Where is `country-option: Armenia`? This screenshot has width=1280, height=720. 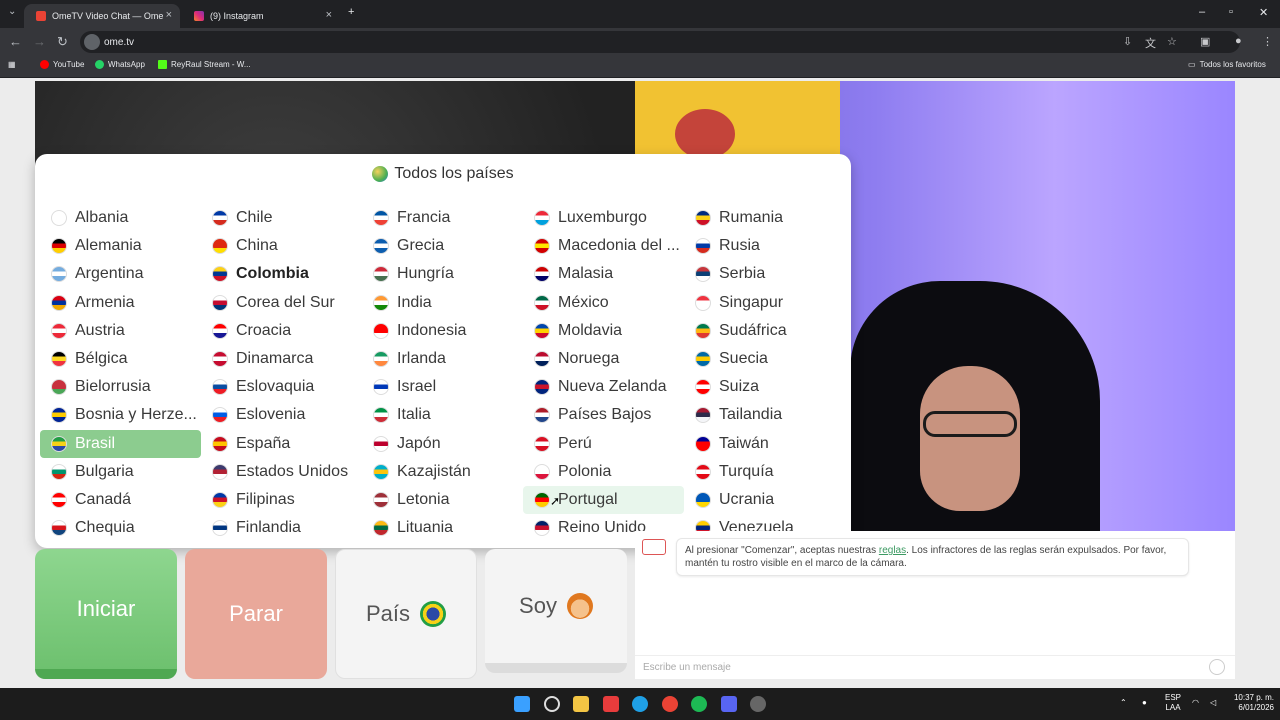
country-option: Armenia is located at coordinates (120, 303).